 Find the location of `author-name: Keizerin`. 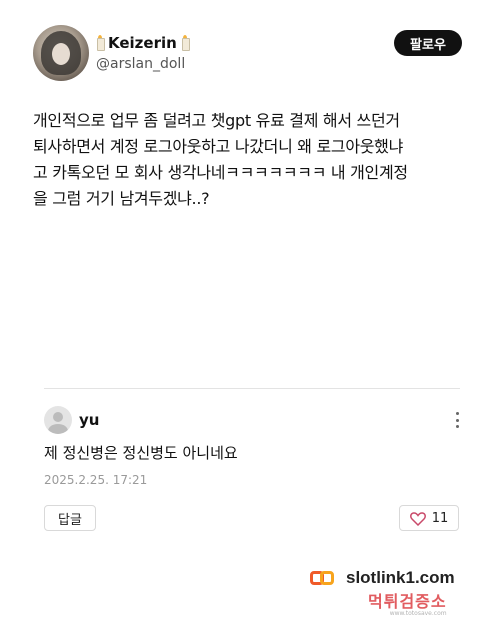

author-name: Keizerin is located at coordinates (142, 43).